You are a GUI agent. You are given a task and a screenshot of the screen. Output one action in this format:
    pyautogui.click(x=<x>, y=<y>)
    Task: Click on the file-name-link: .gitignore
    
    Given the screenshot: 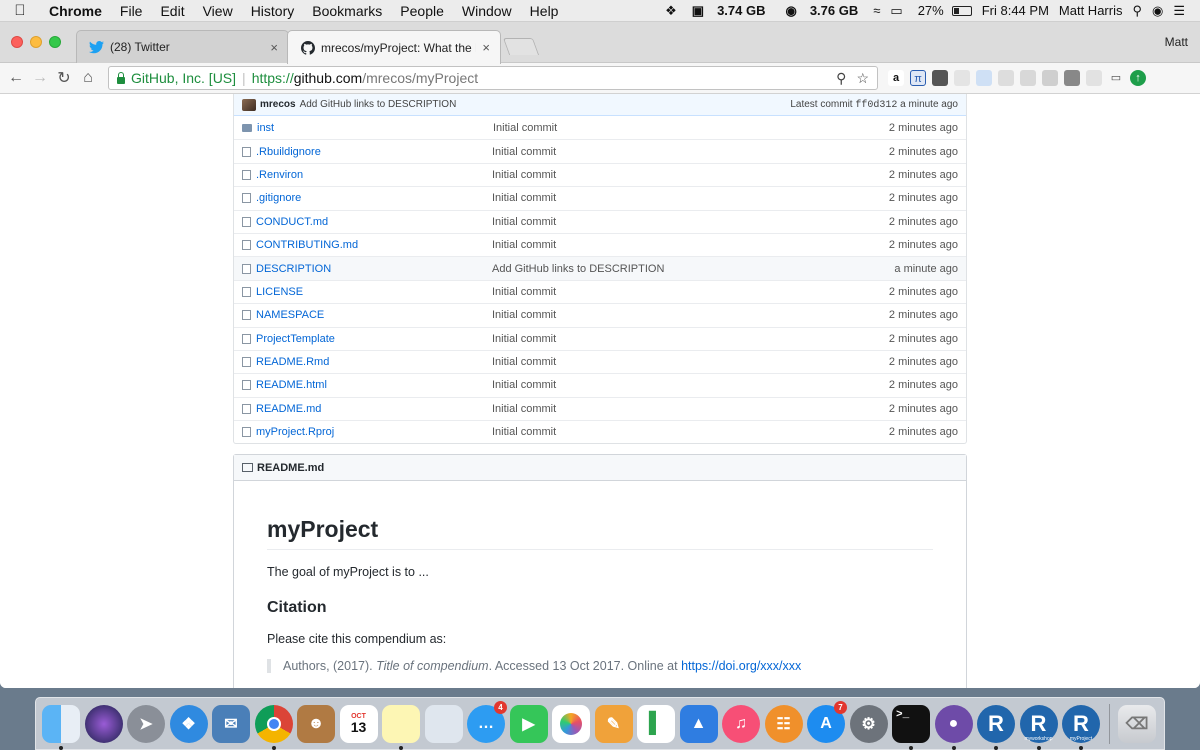 What is the action you would take?
    pyautogui.click(x=374, y=198)
    